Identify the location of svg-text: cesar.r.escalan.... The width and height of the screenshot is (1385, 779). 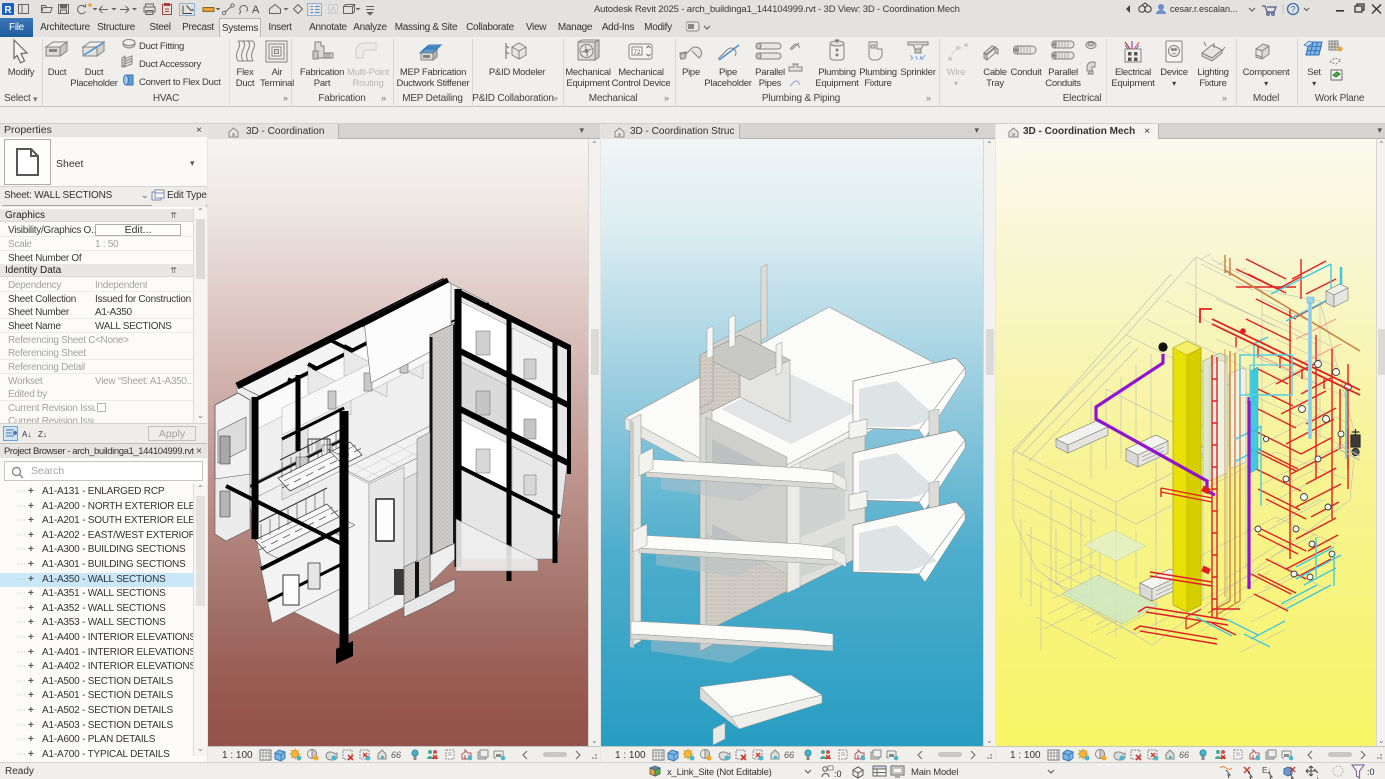
(1204, 9).